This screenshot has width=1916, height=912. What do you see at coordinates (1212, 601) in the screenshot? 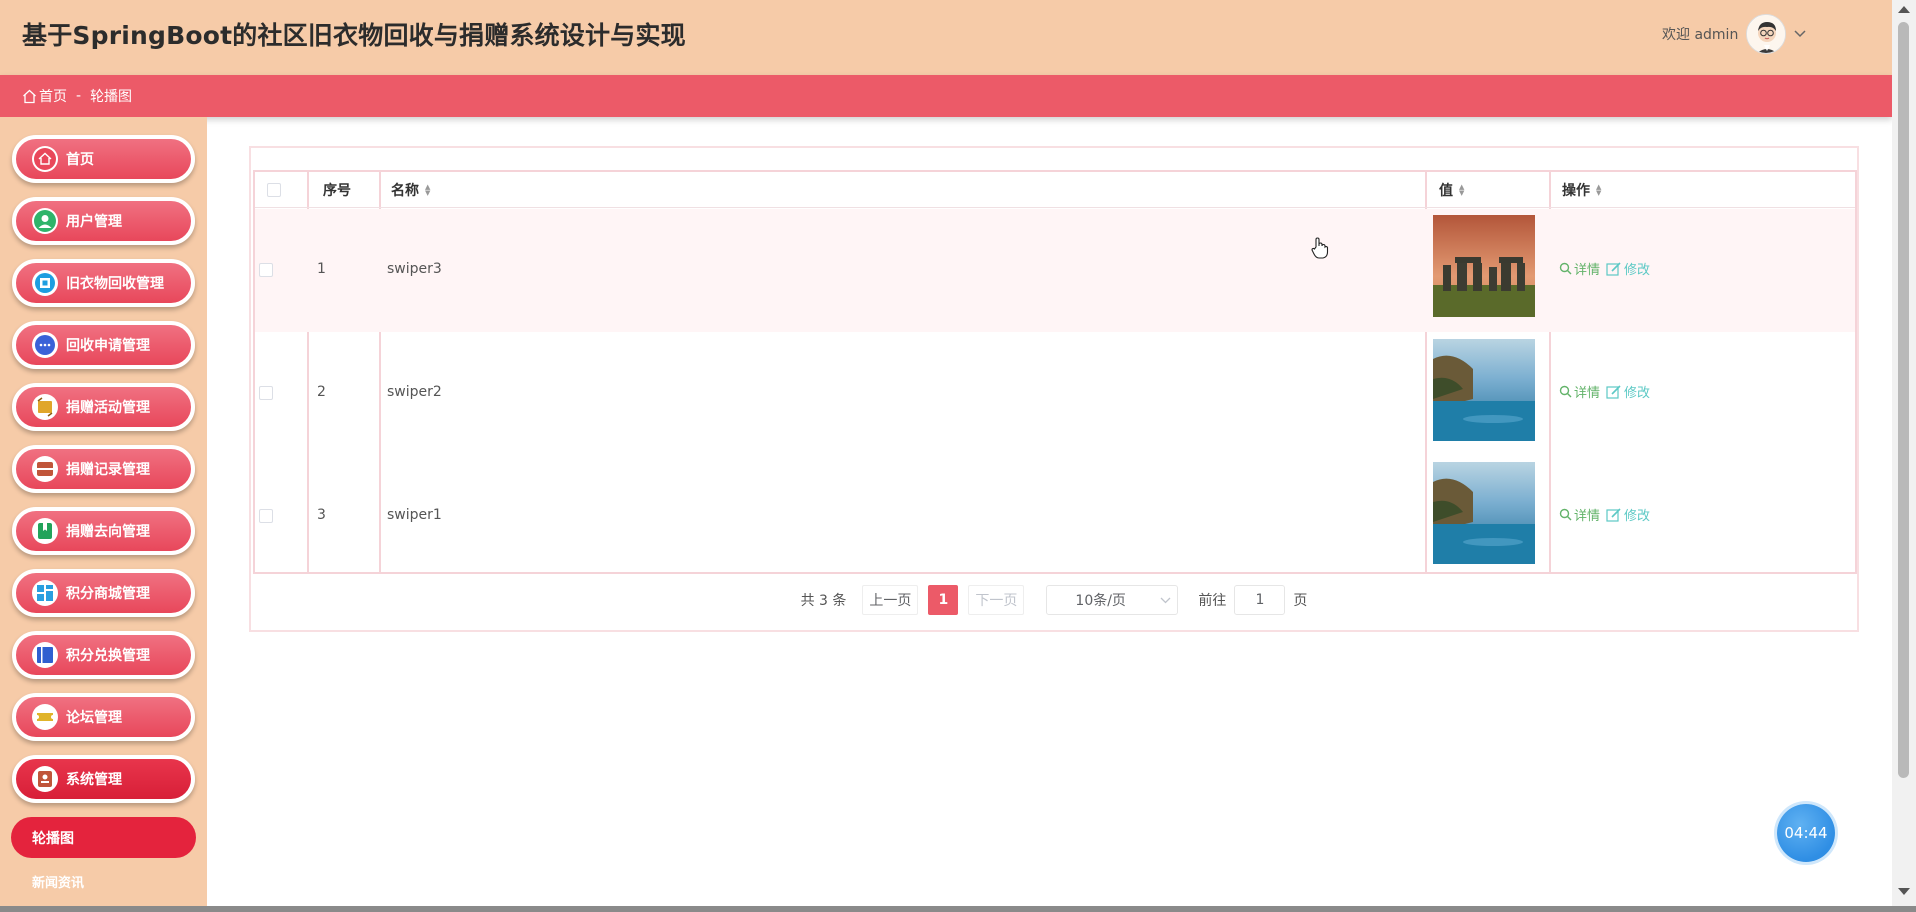
I see `goto-label: 前往` at bounding box center [1212, 601].